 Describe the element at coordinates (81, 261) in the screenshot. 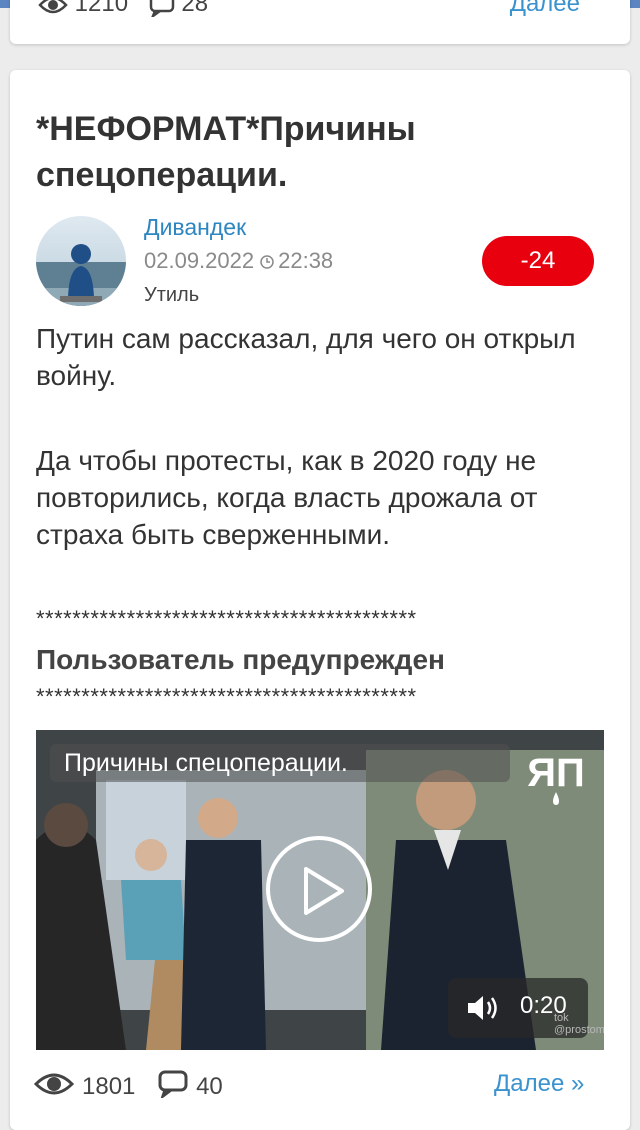

I see `avatar` at that location.